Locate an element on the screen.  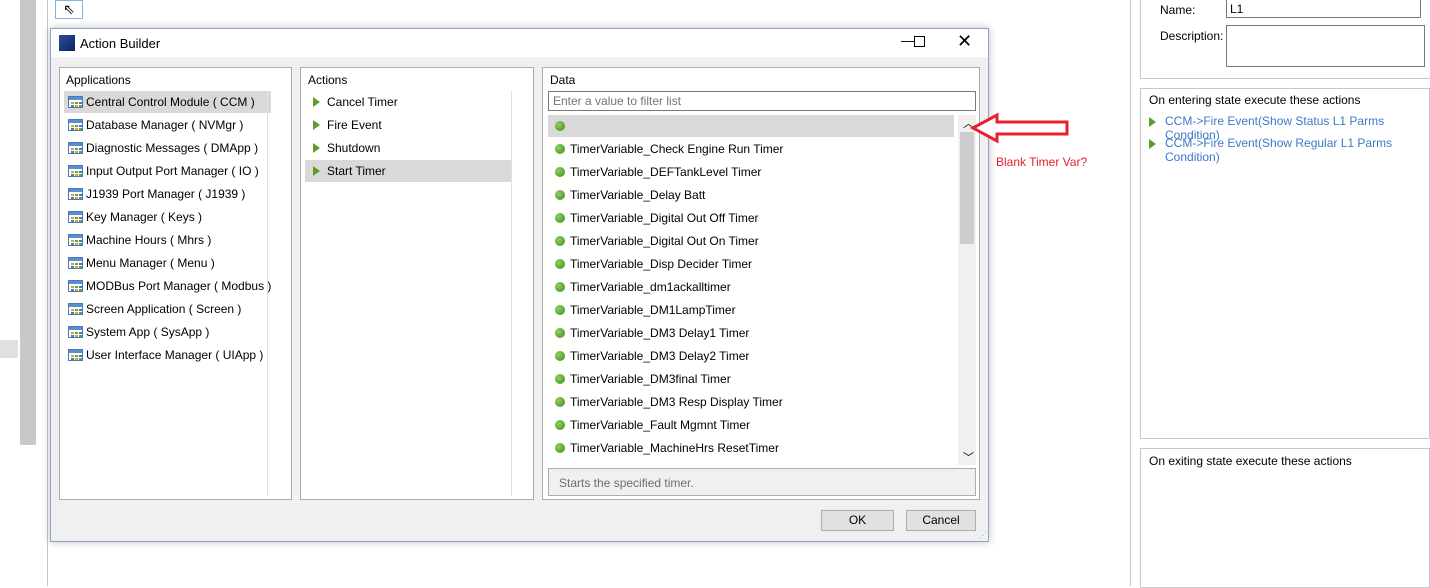
action-item: Fire Event is located at coordinates (408, 125).